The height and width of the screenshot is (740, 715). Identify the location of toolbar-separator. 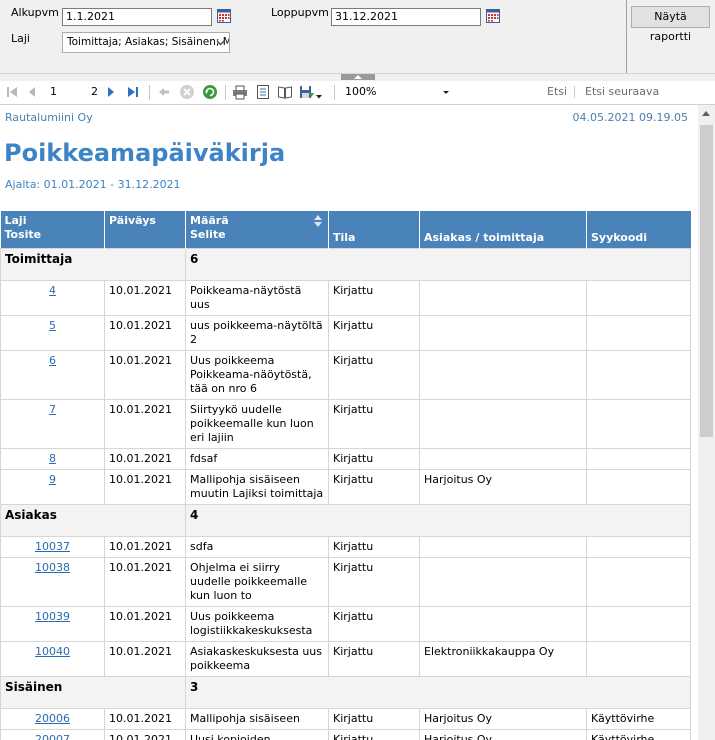
(334, 92).